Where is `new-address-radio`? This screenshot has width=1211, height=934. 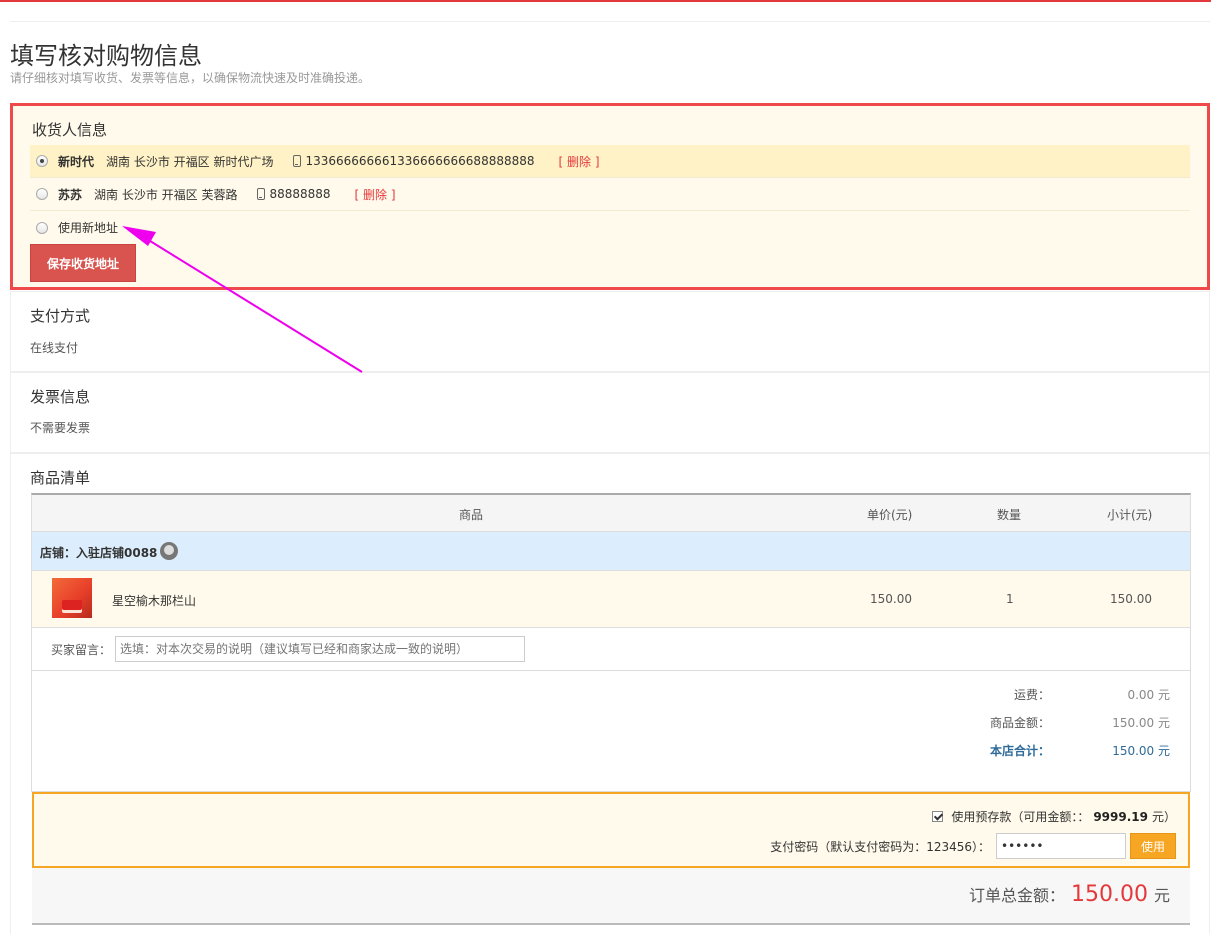 new-address-radio is located at coordinates (42, 227).